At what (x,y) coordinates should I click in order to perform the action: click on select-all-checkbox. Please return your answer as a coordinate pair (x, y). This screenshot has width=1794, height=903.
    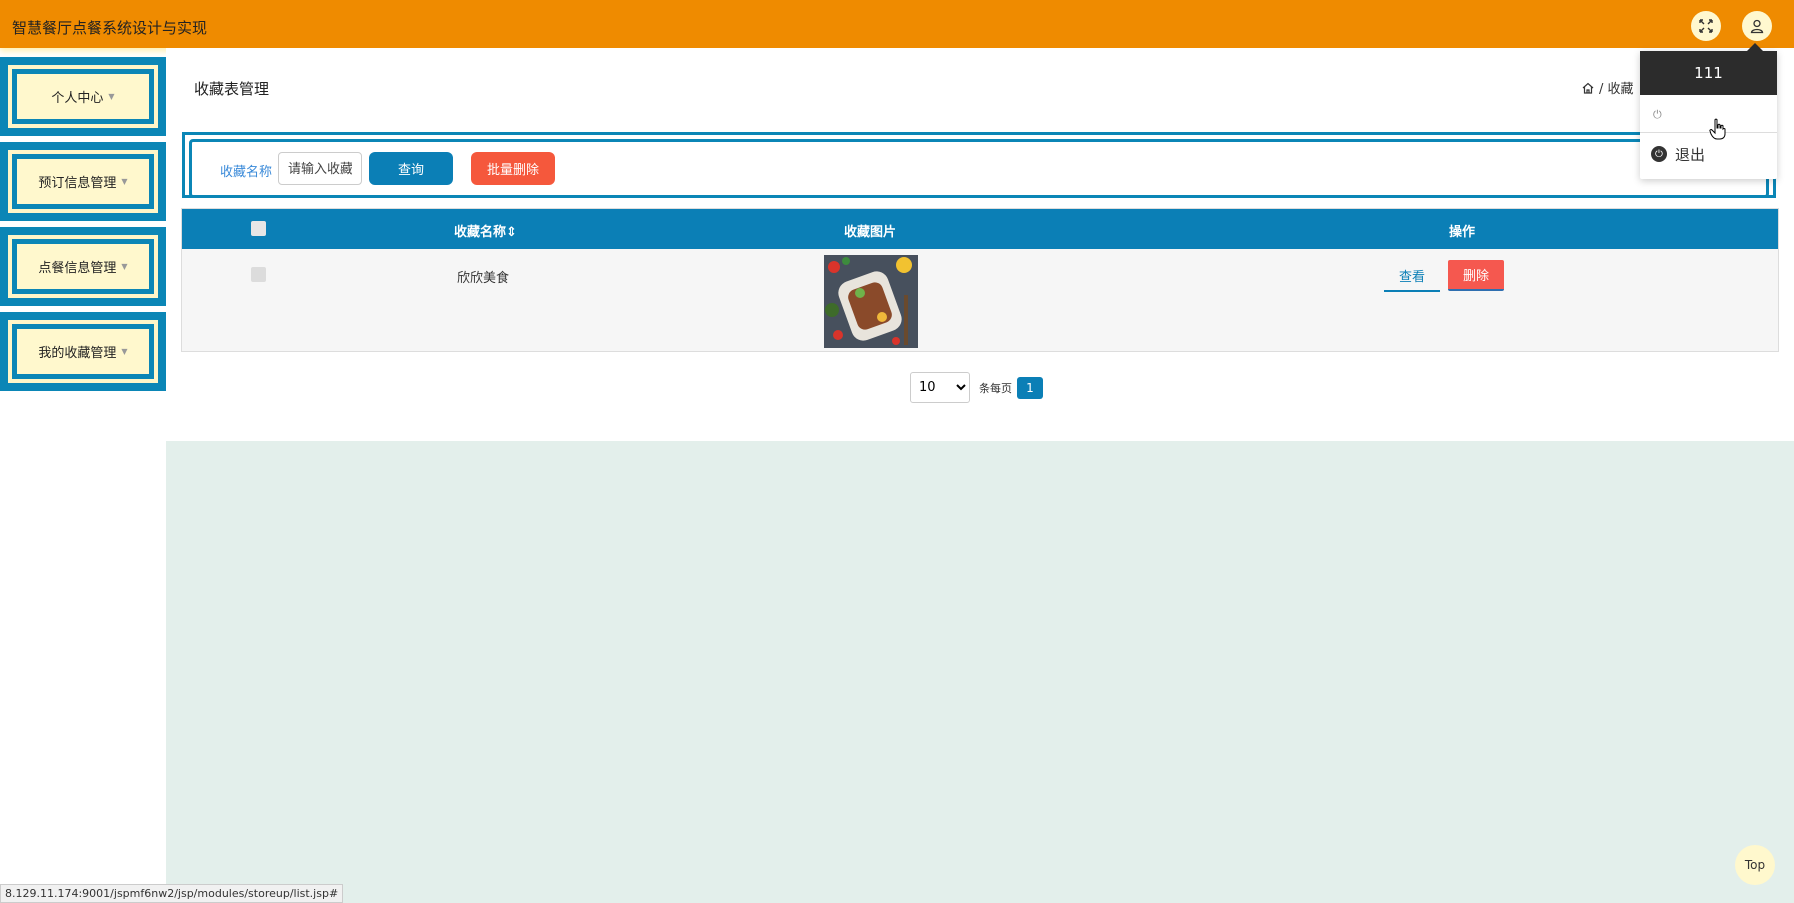
    Looking at the image, I should click on (258, 228).